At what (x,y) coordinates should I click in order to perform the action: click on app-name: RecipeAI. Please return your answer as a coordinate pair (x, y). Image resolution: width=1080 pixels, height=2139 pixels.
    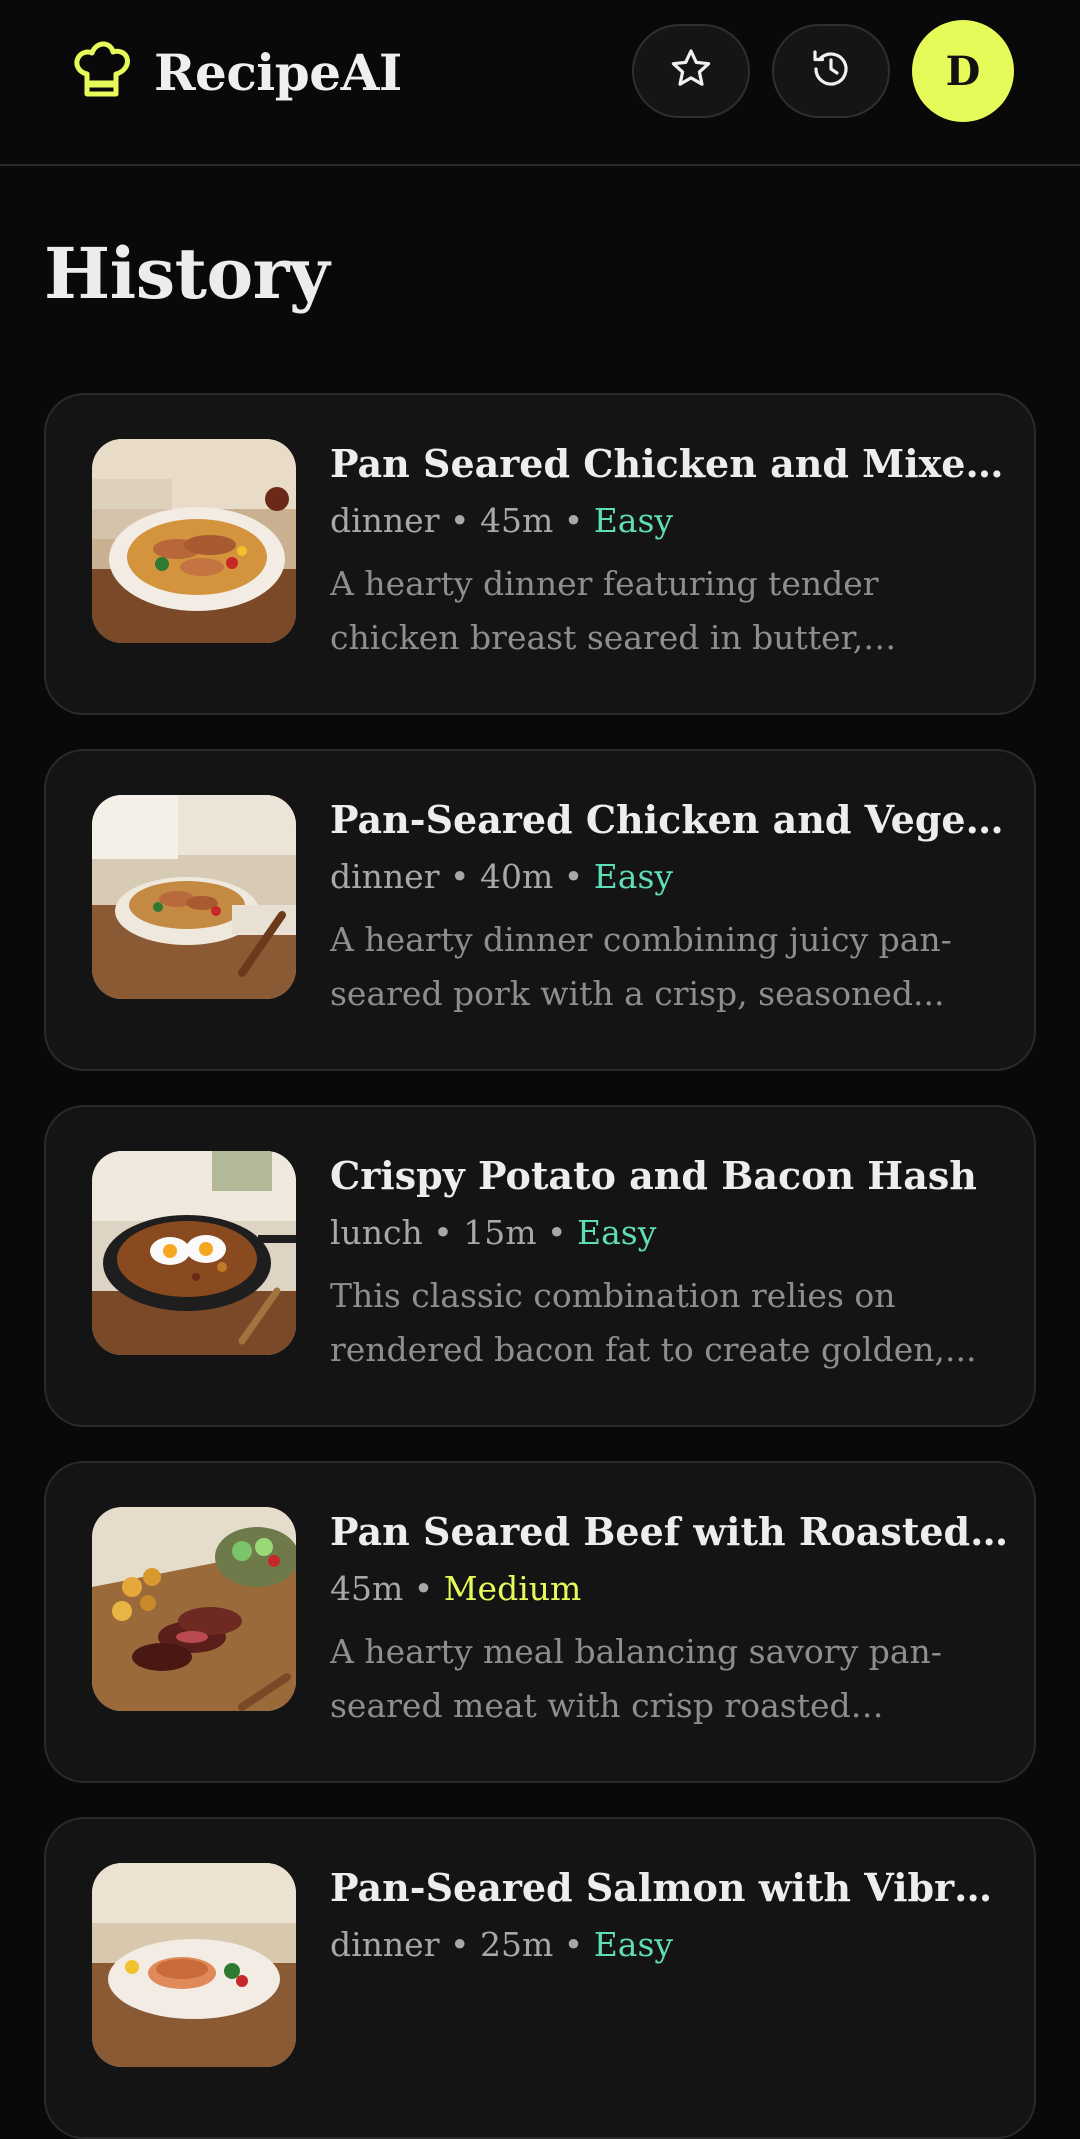
    Looking at the image, I should click on (278, 72).